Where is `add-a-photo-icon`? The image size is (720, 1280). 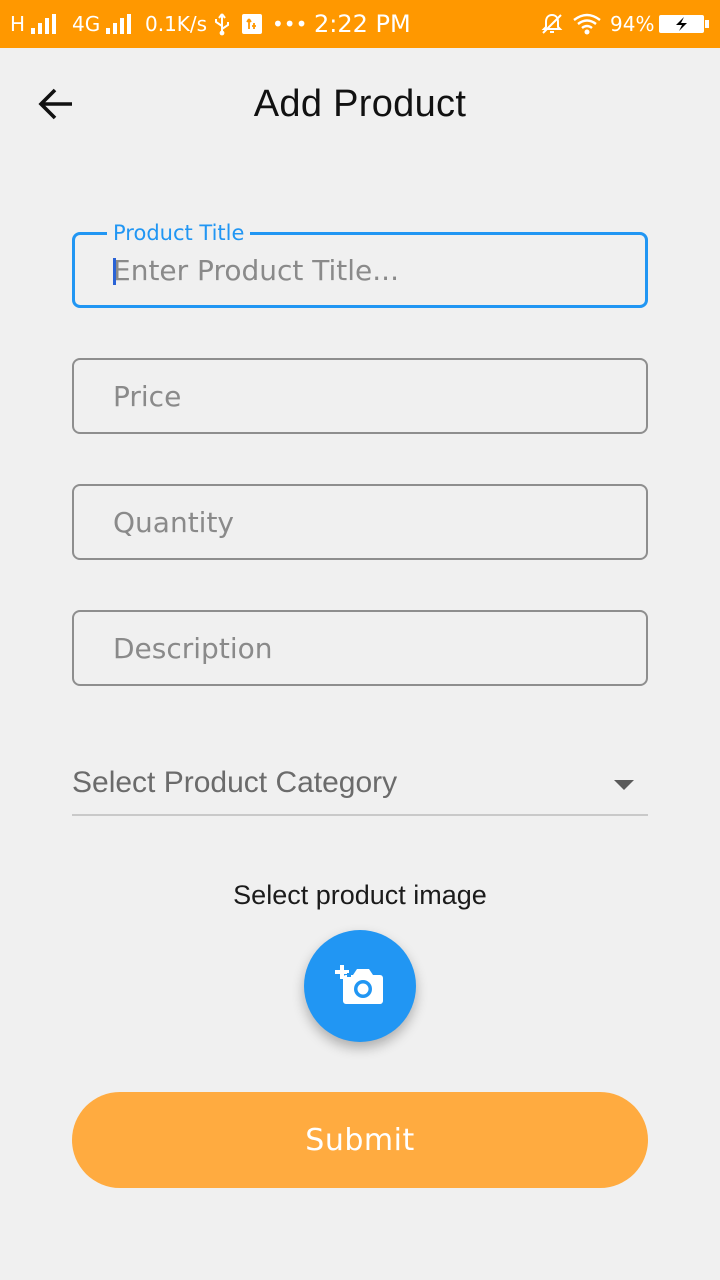 add-a-photo-icon is located at coordinates (359, 984).